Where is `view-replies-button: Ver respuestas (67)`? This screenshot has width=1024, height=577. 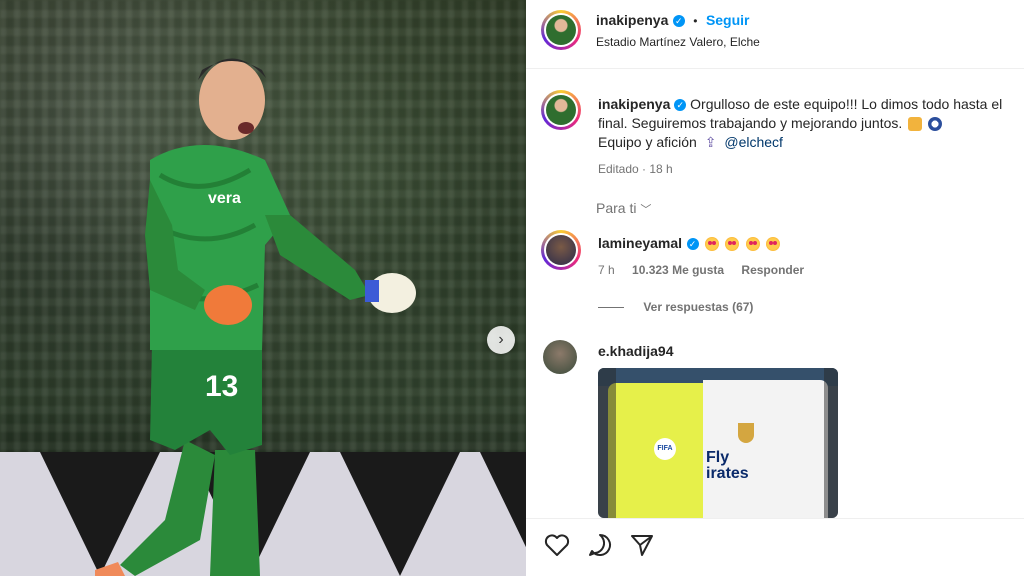
view-replies-button: Ver respuestas (67) is located at coordinates (675, 307).